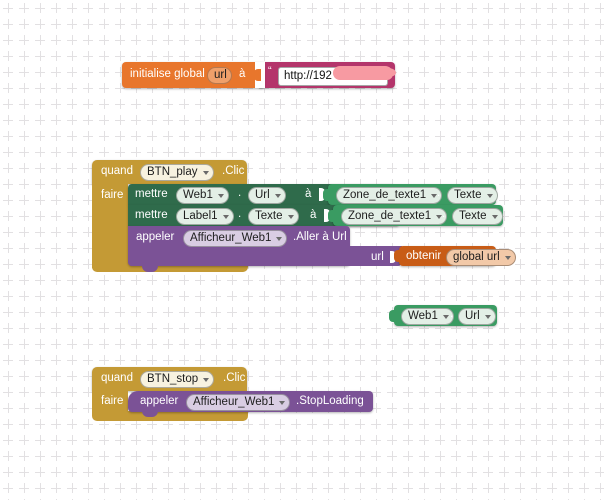 Image resolution: width=604 pixels, height=500 pixels. I want to click on init-to-label: à, so click(242, 74).